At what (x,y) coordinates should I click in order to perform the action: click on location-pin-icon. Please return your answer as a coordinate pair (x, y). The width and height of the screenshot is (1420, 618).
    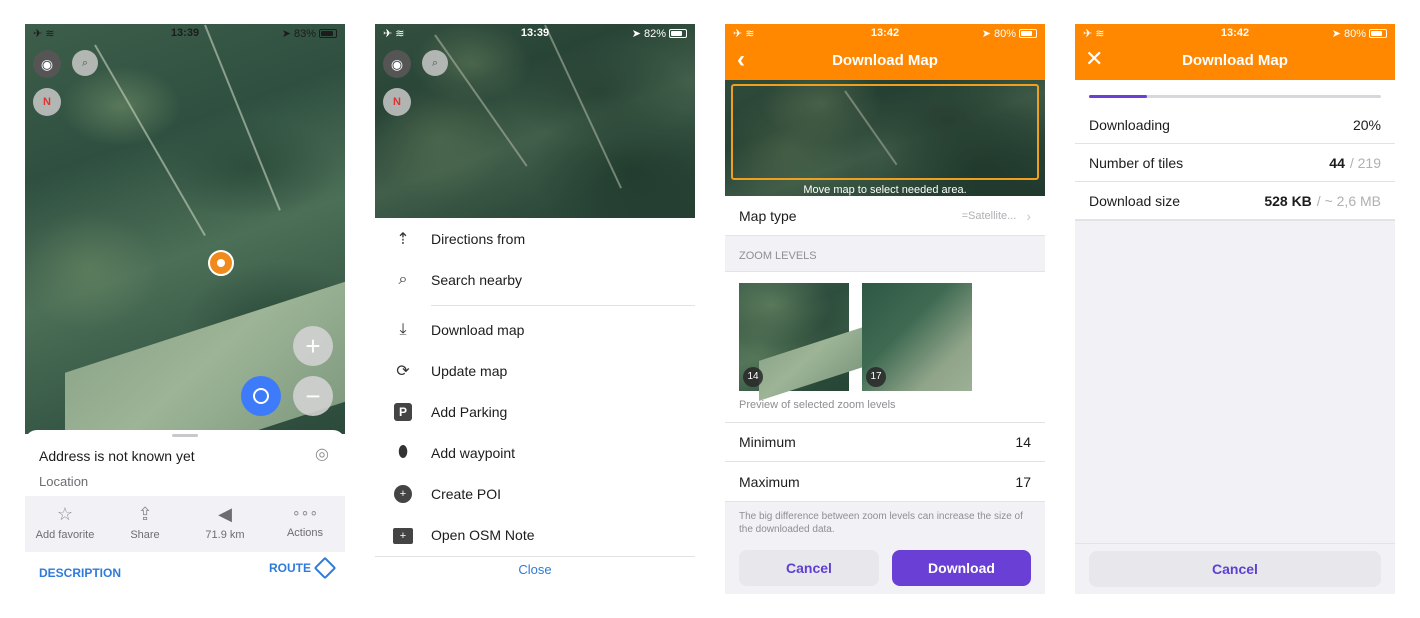
    Looking at the image, I should click on (221, 263).